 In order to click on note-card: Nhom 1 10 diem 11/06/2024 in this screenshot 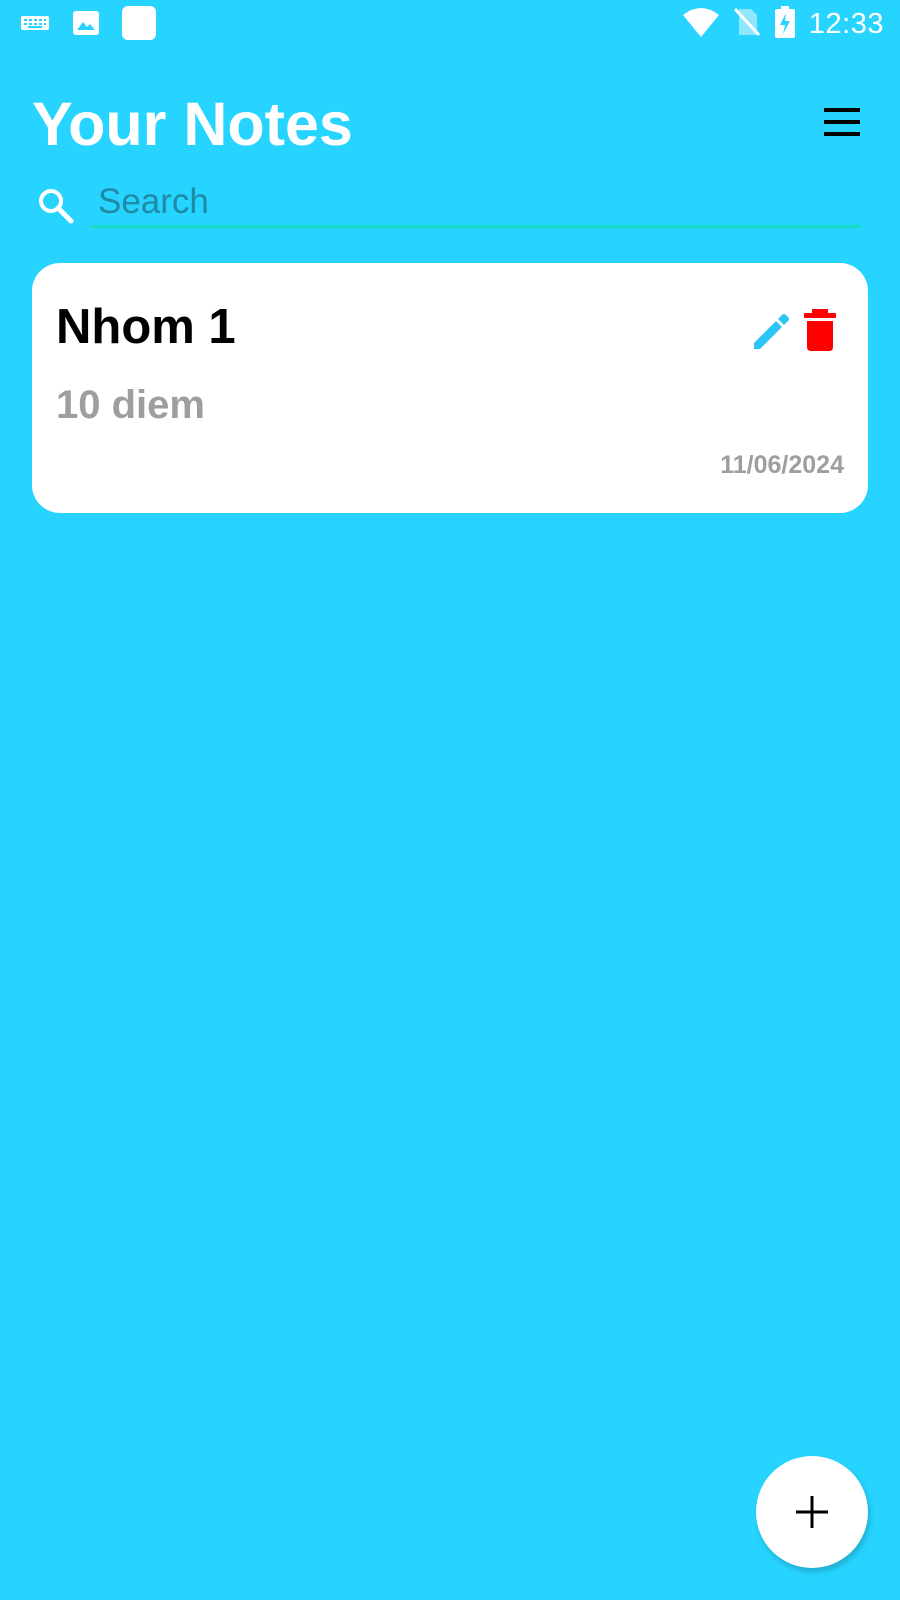, I will do `click(450, 388)`.